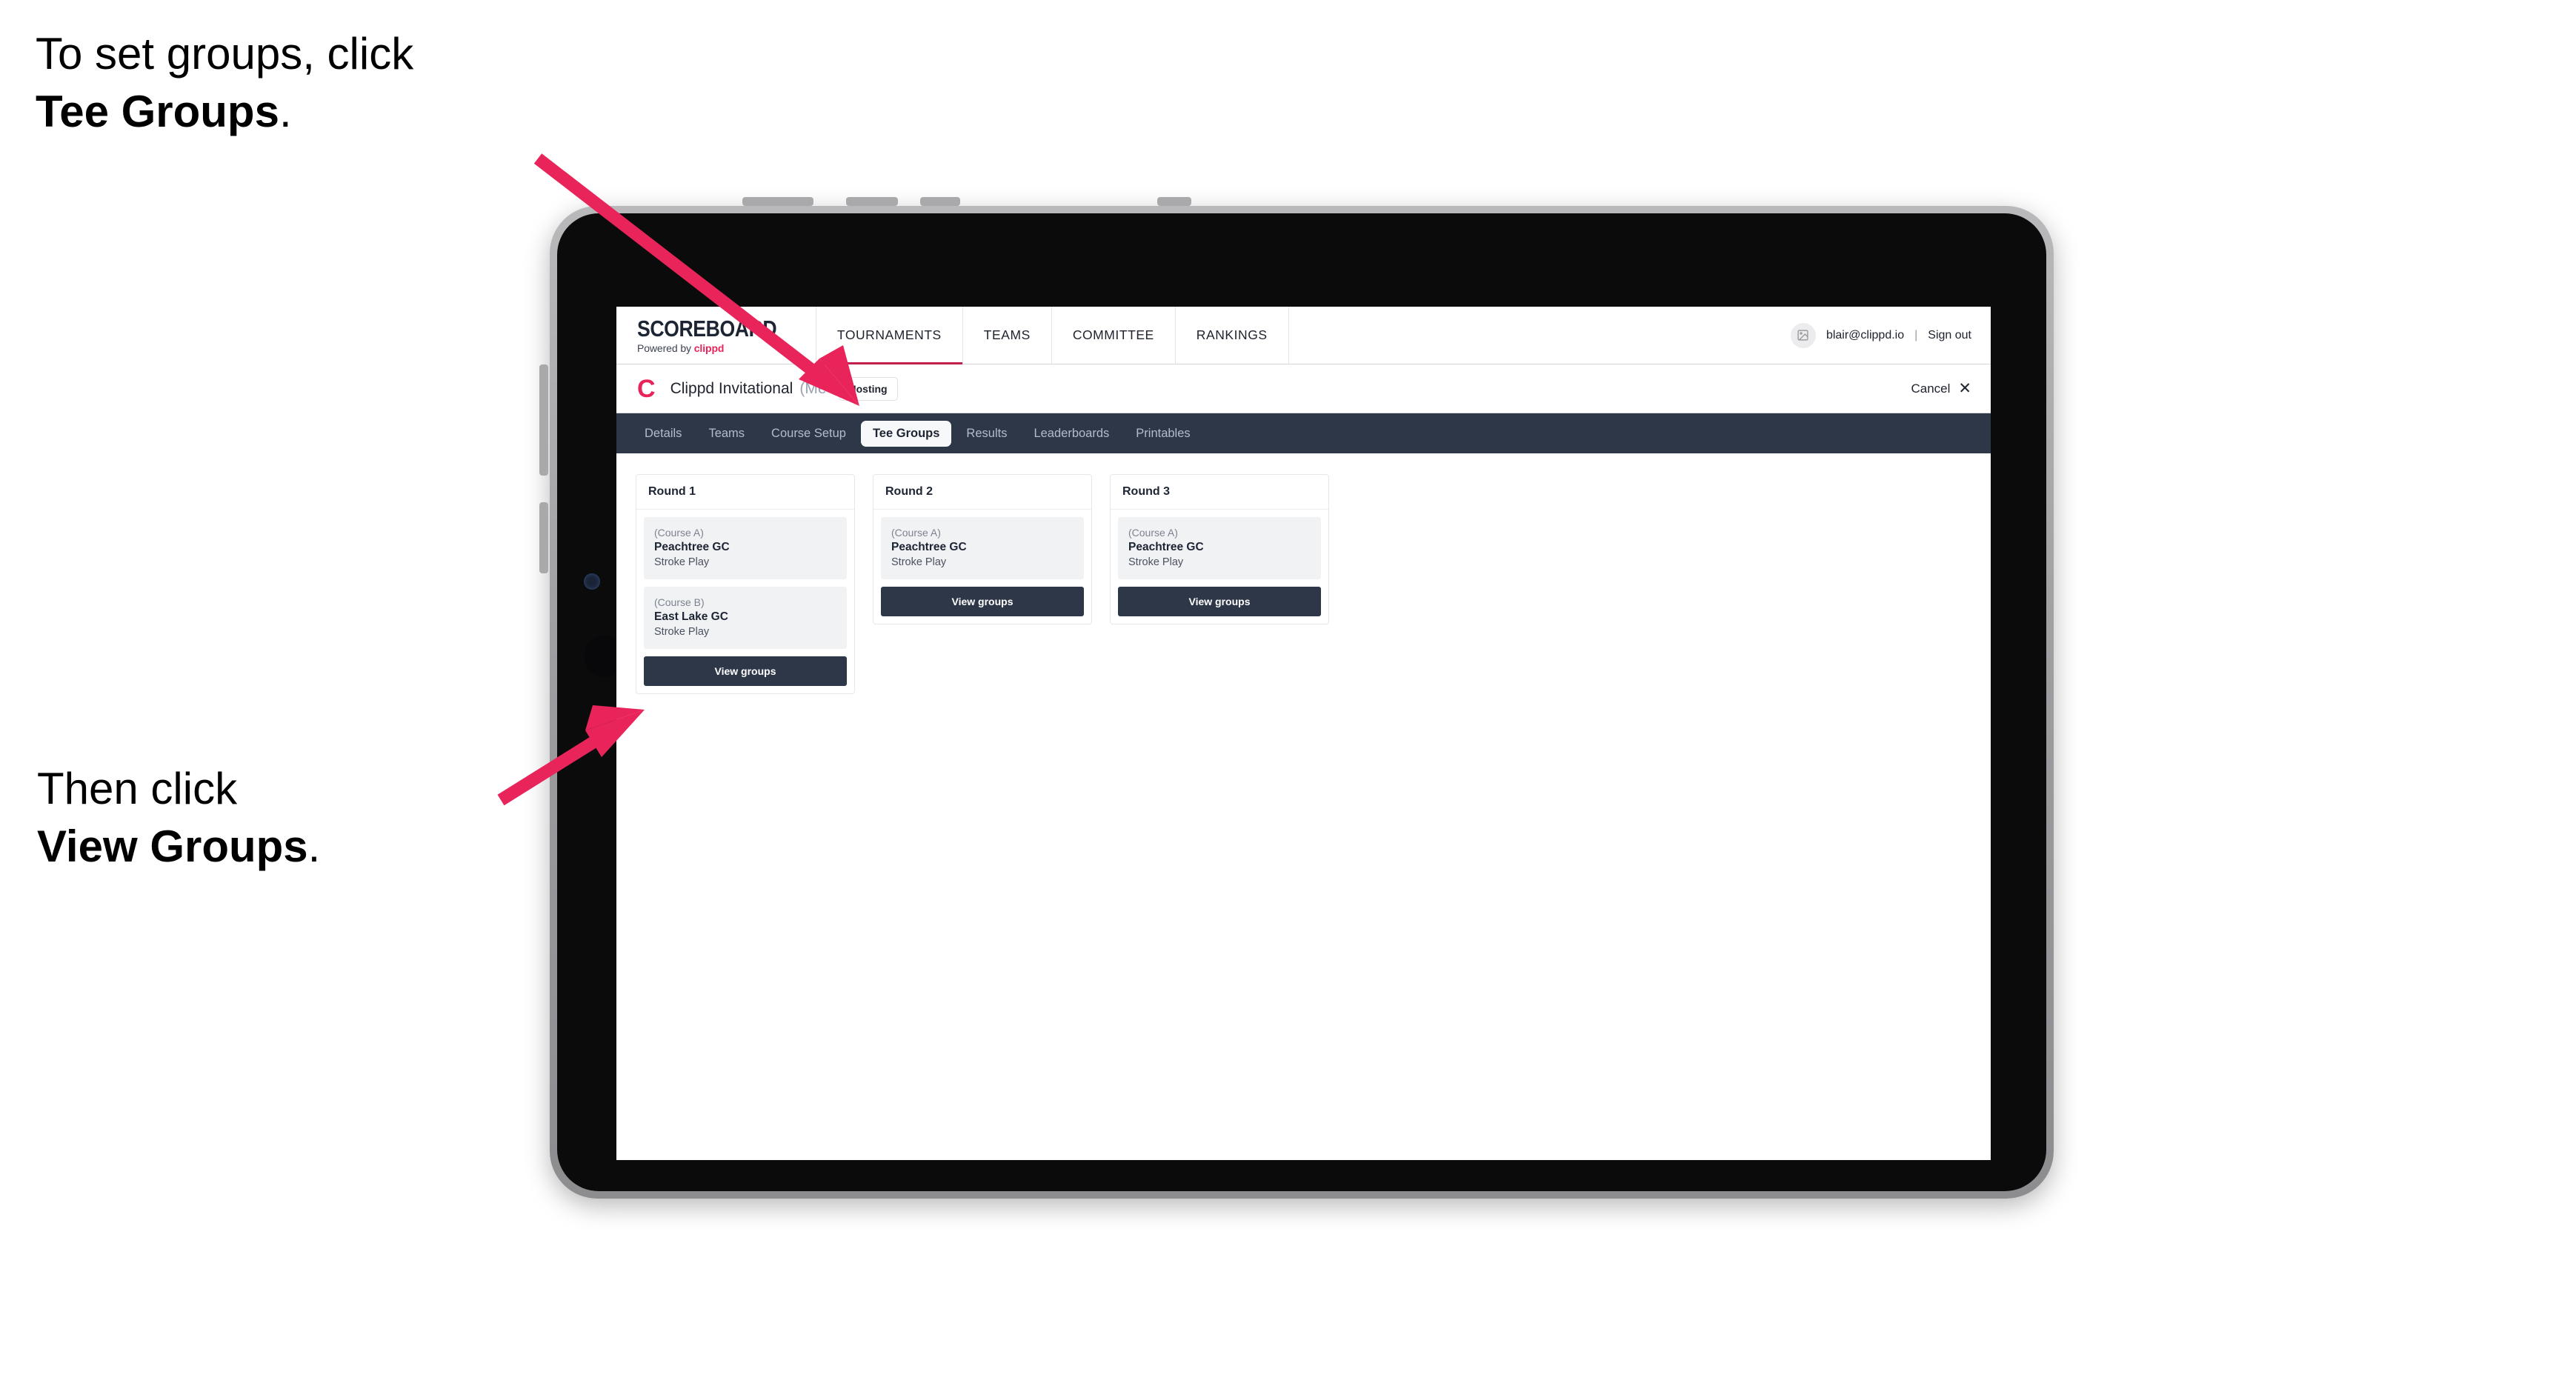 The width and height of the screenshot is (2576, 1386). I want to click on annotation-tee-groups: To set groups, click Tee Groups., so click(224, 83).